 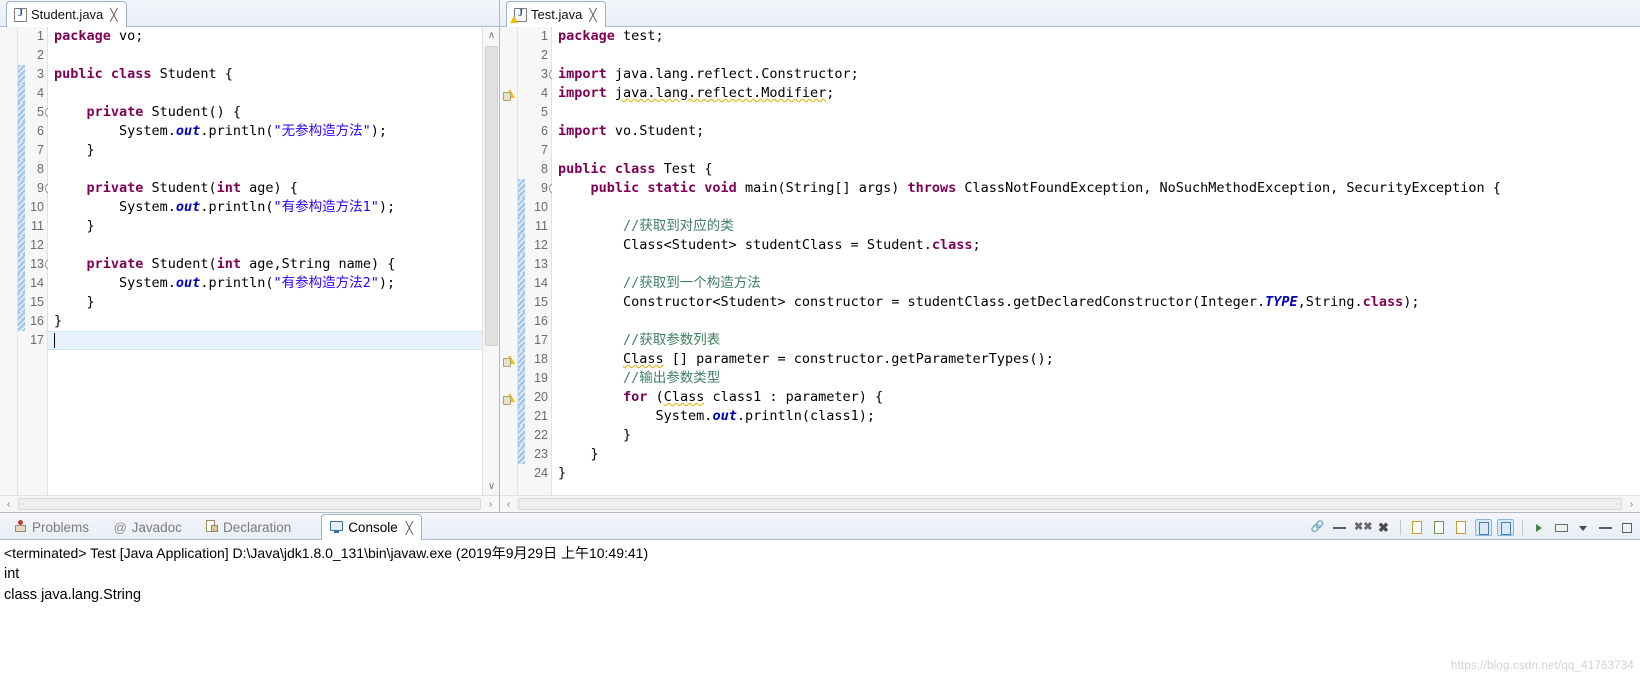 What do you see at coordinates (491, 486) in the screenshot?
I see `scroll-down-icon: ∨` at bounding box center [491, 486].